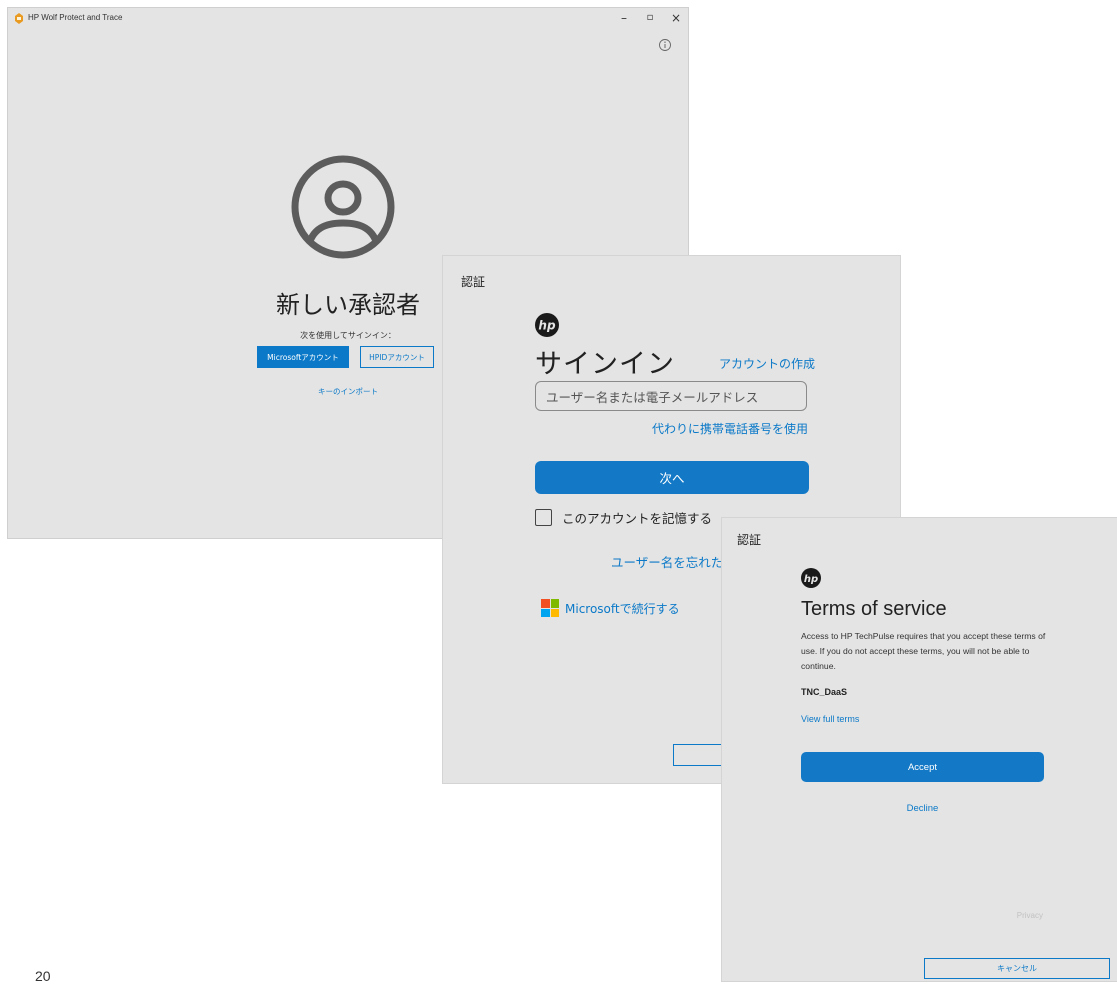 This screenshot has width=1117, height=984. Describe the element at coordinates (19, 18) in the screenshot. I see `hp-wolf-app-icon` at that location.